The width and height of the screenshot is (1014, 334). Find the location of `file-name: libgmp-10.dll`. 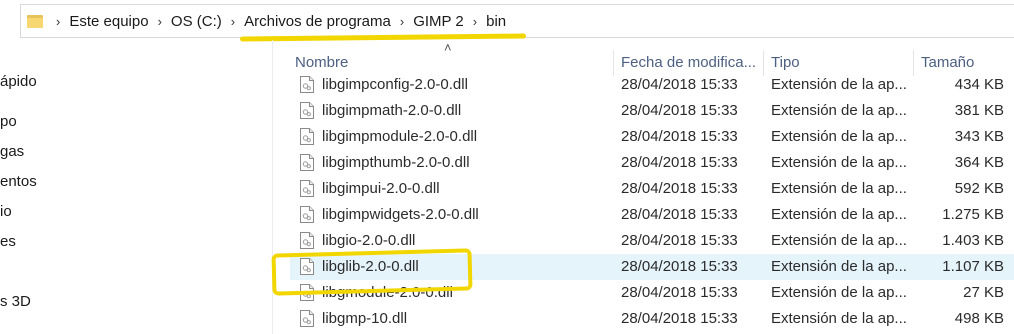

file-name: libgmp-10.dll is located at coordinates (365, 318).